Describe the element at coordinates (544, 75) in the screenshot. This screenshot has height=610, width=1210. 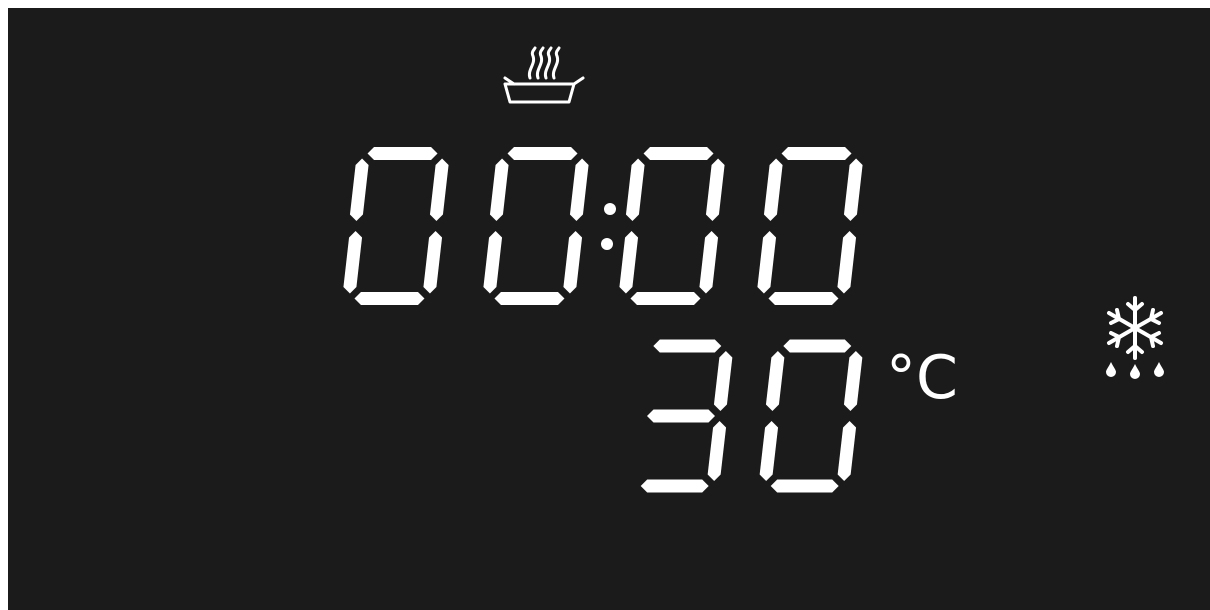
I see `steam-dish-icon` at that location.